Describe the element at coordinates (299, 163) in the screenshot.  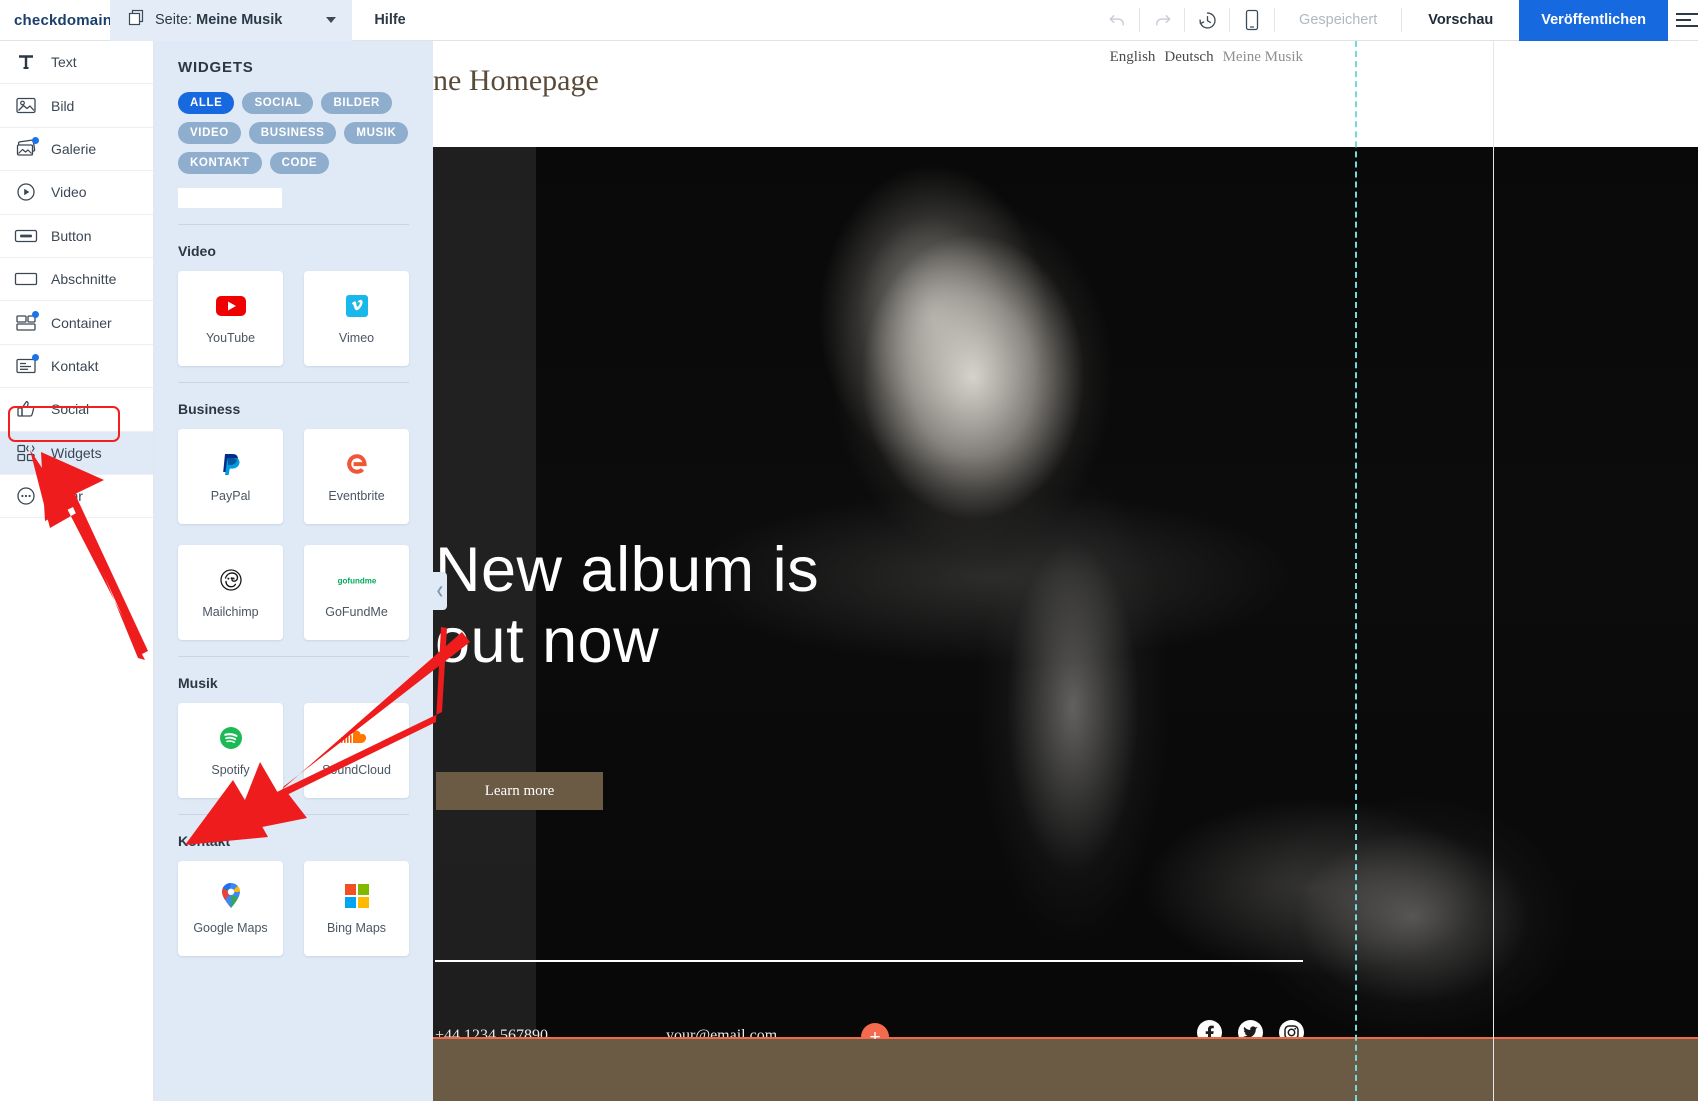
I see `filter-chip-code: CODE` at that location.